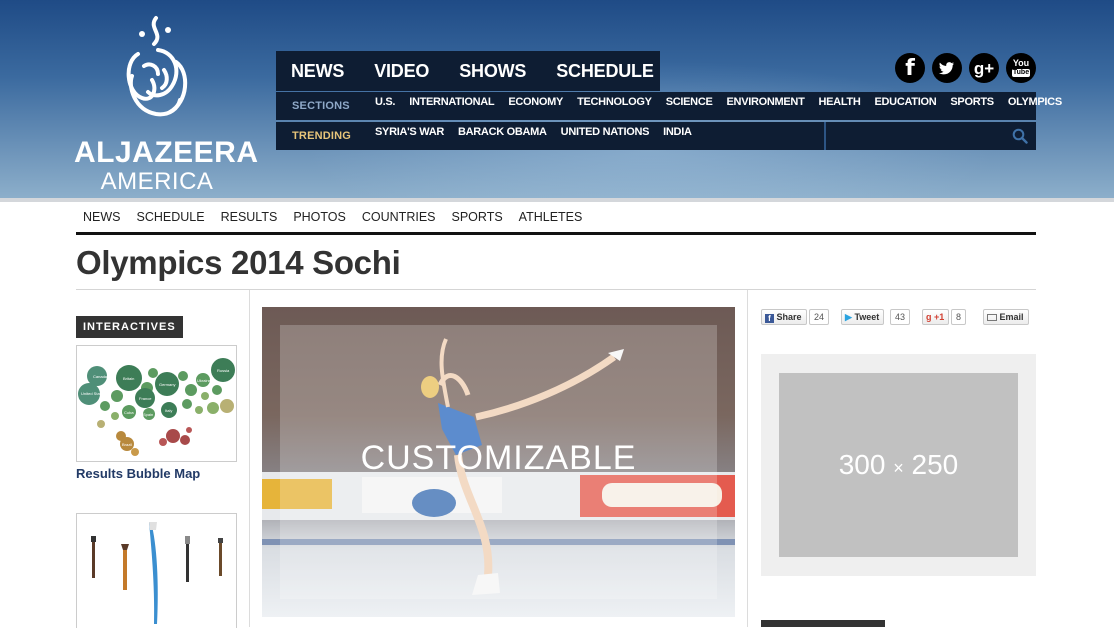 The width and height of the screenshot is (1114, 628). What do you see at coordinates (604, 71) in the screenshot?
I see `main-nav-schedule: SCHEDULE` at bounding box center [604, 71].